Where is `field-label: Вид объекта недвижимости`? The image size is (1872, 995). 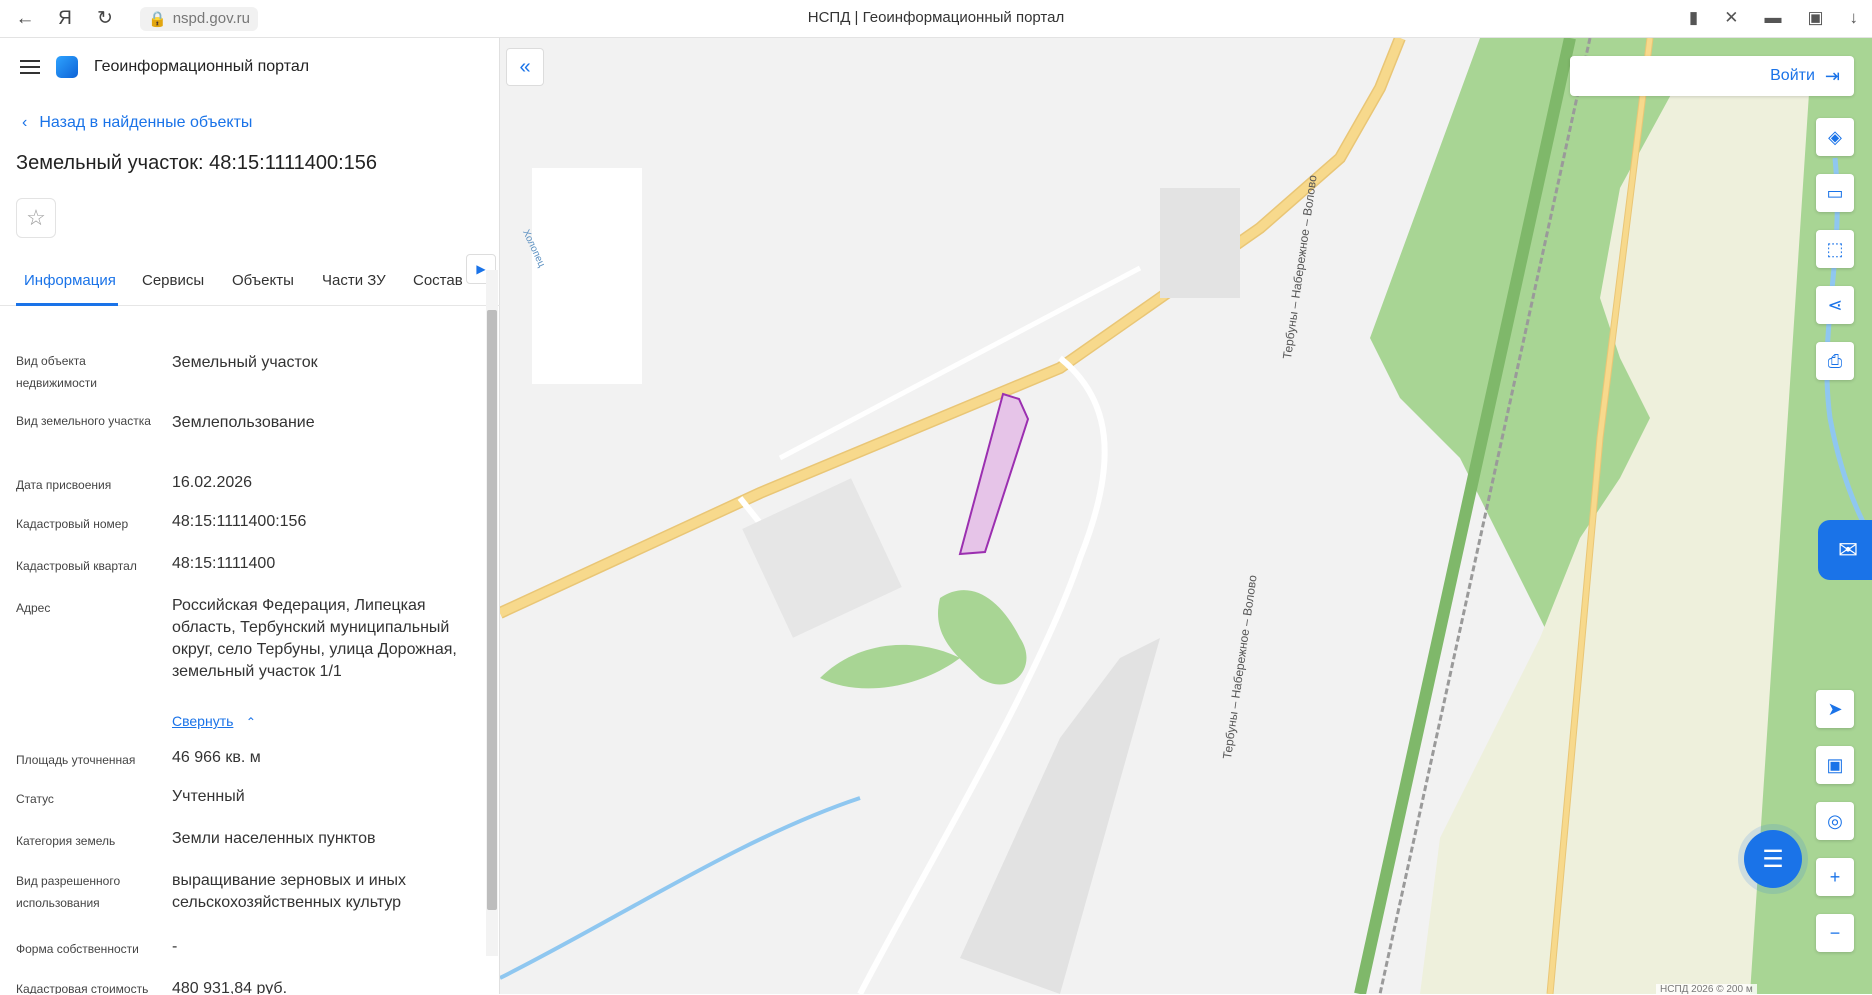 field-label: Вид объекта недвижимости is located at coordinates (56, 372).